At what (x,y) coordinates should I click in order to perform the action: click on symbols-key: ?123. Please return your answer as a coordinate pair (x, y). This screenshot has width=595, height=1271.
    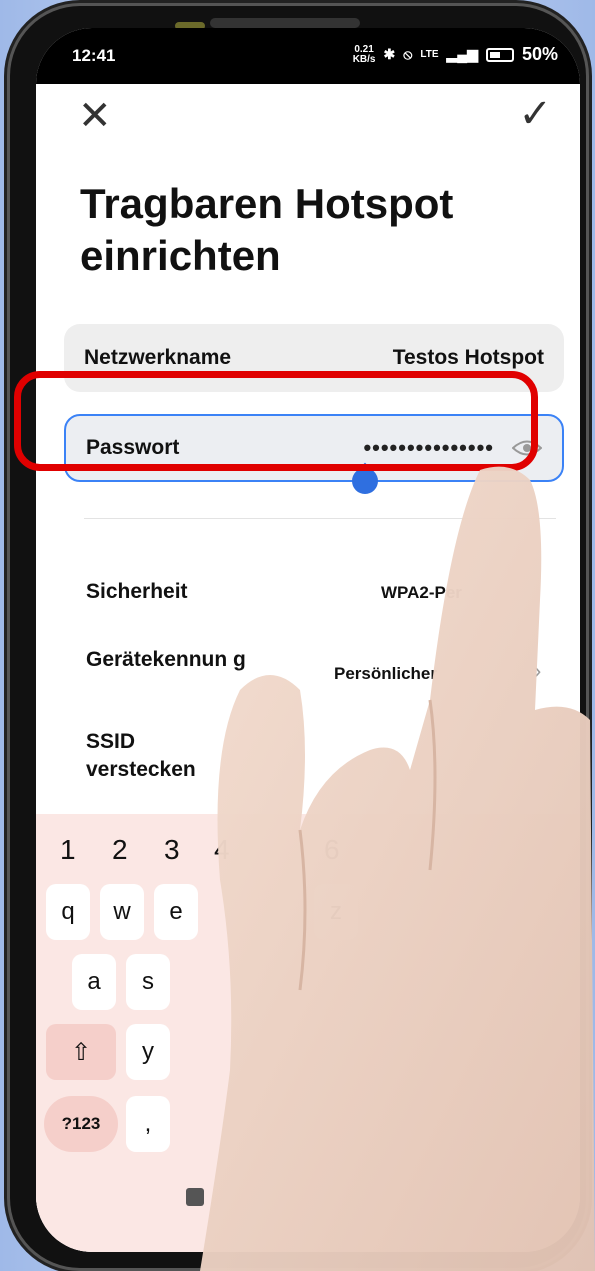
    Looking at the image, I should click on (81, 1124).